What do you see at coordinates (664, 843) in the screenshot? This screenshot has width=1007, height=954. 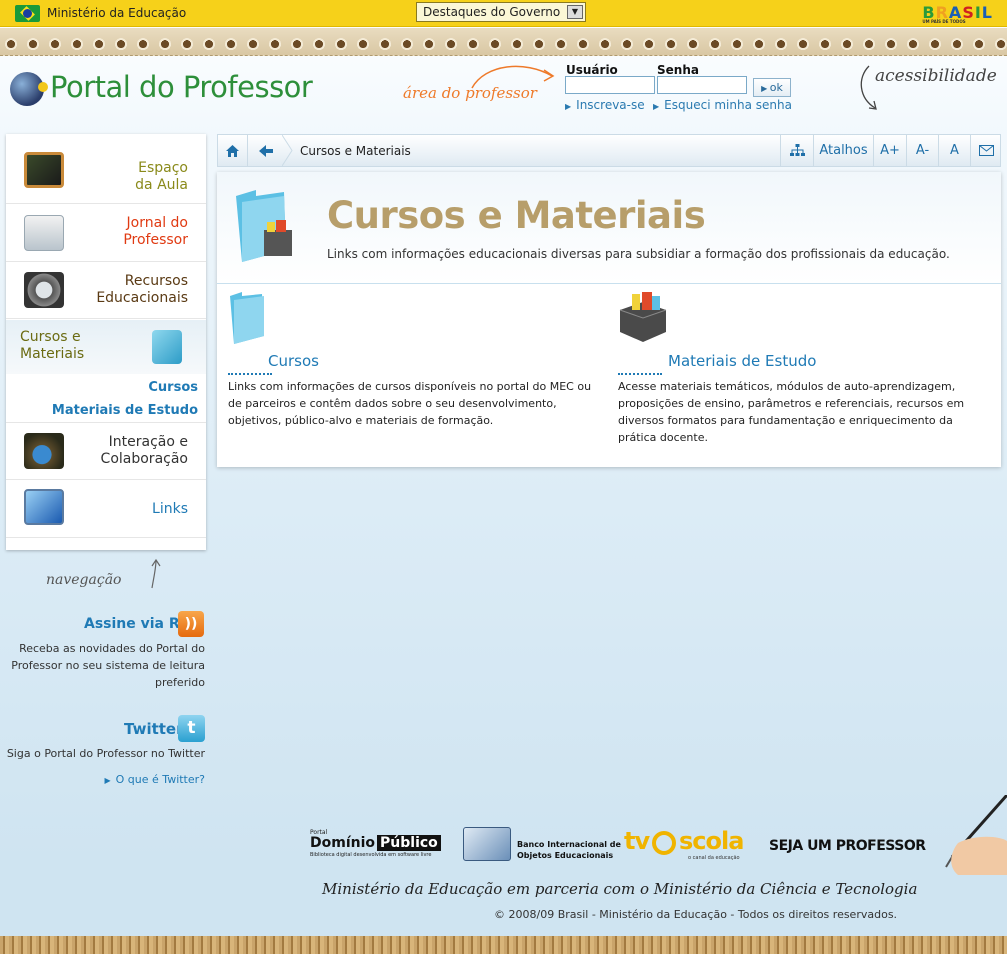 I see `tv-e-icon` at bounding box center [664, 843].